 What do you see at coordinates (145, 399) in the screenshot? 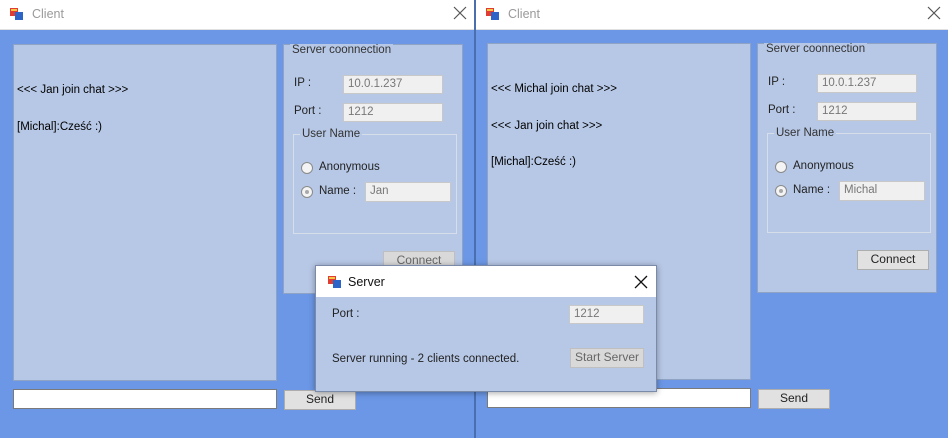
I see `message-input` at bounding box center [145, 399].